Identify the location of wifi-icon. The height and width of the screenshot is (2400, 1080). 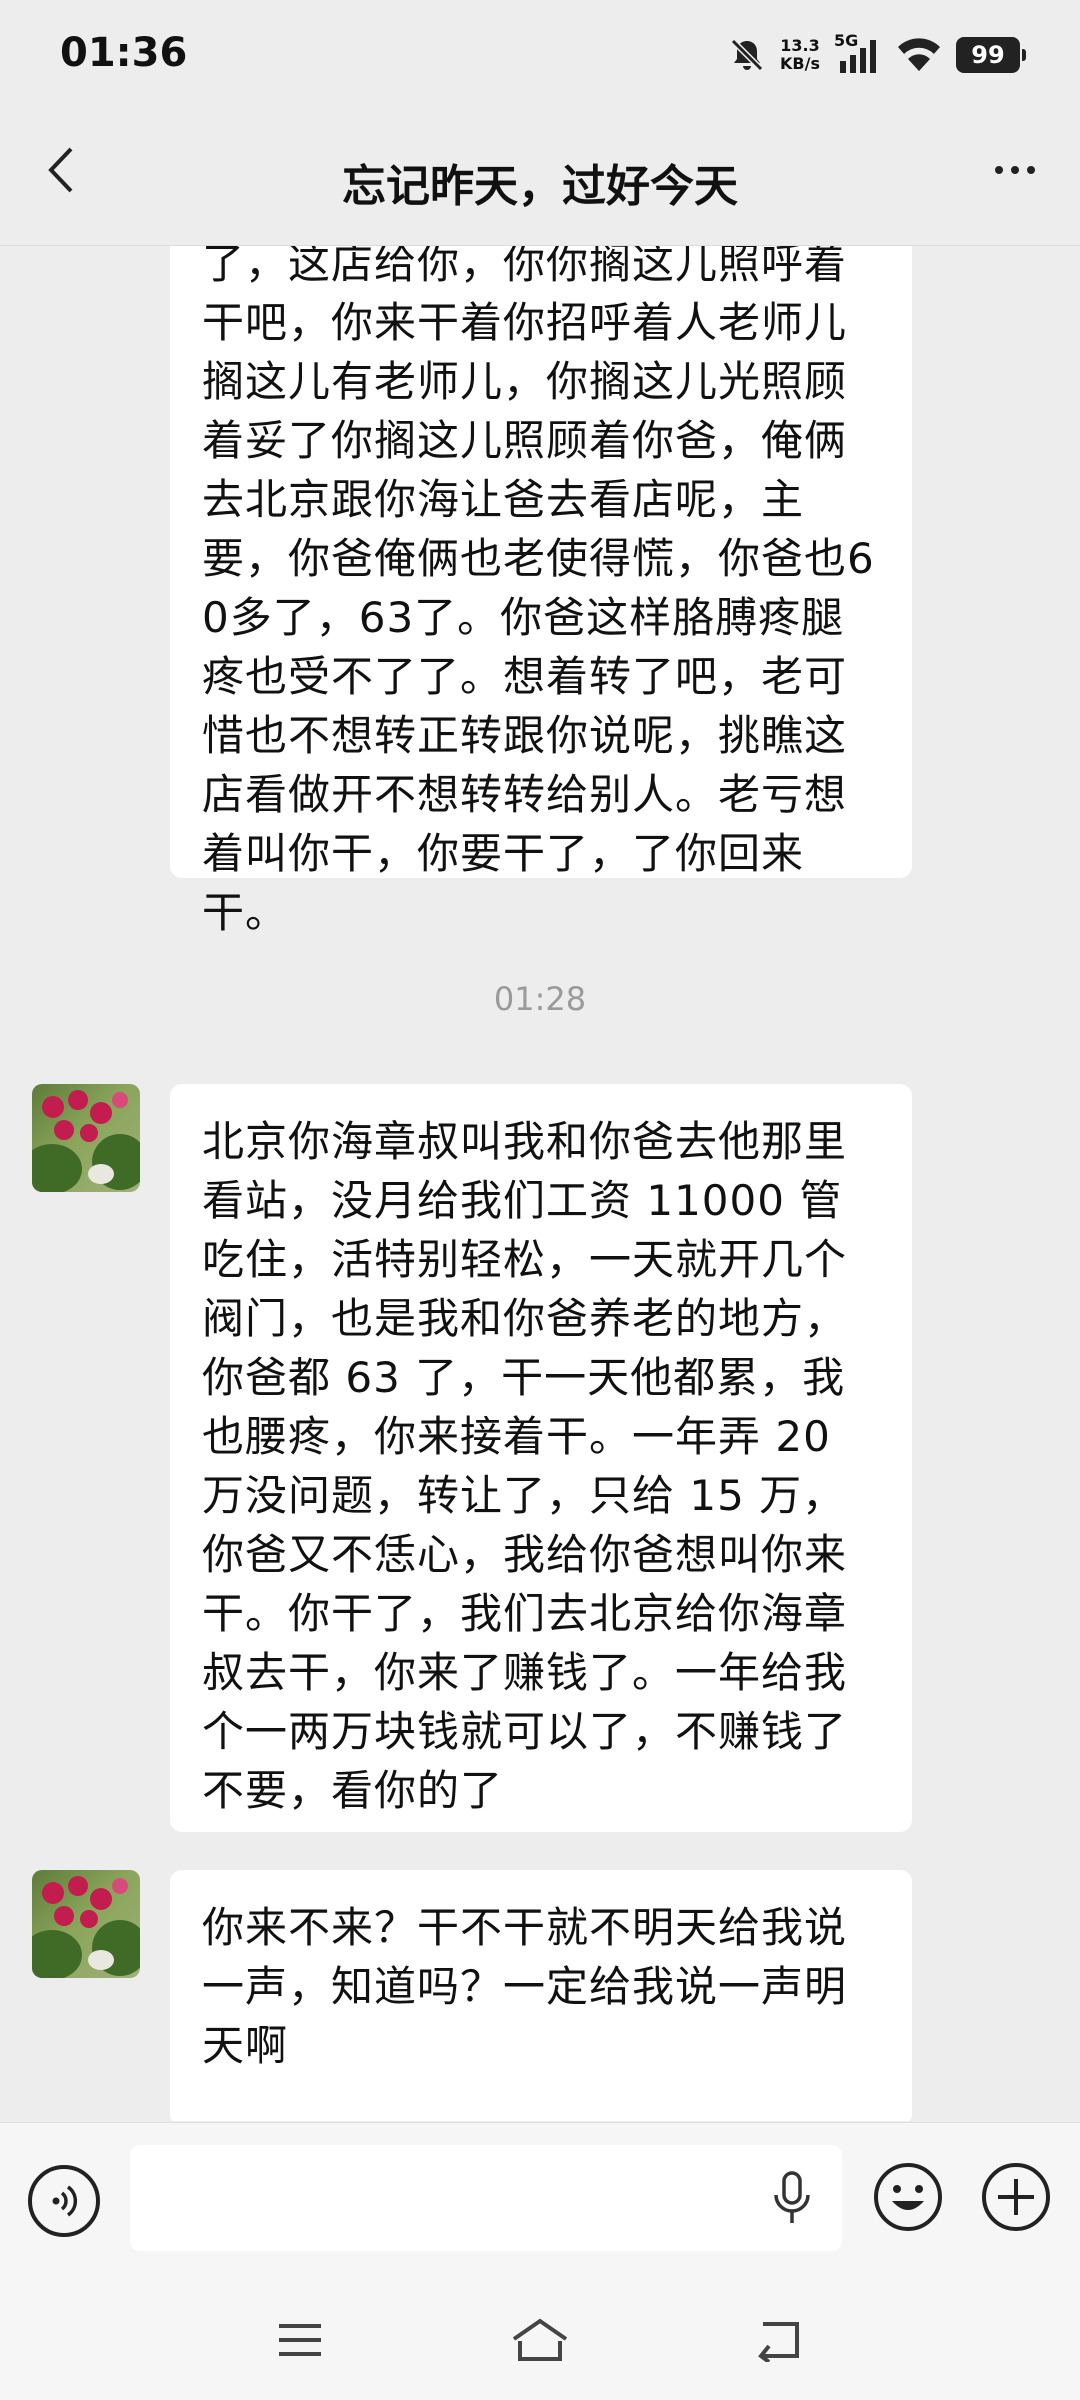
(919, 54).